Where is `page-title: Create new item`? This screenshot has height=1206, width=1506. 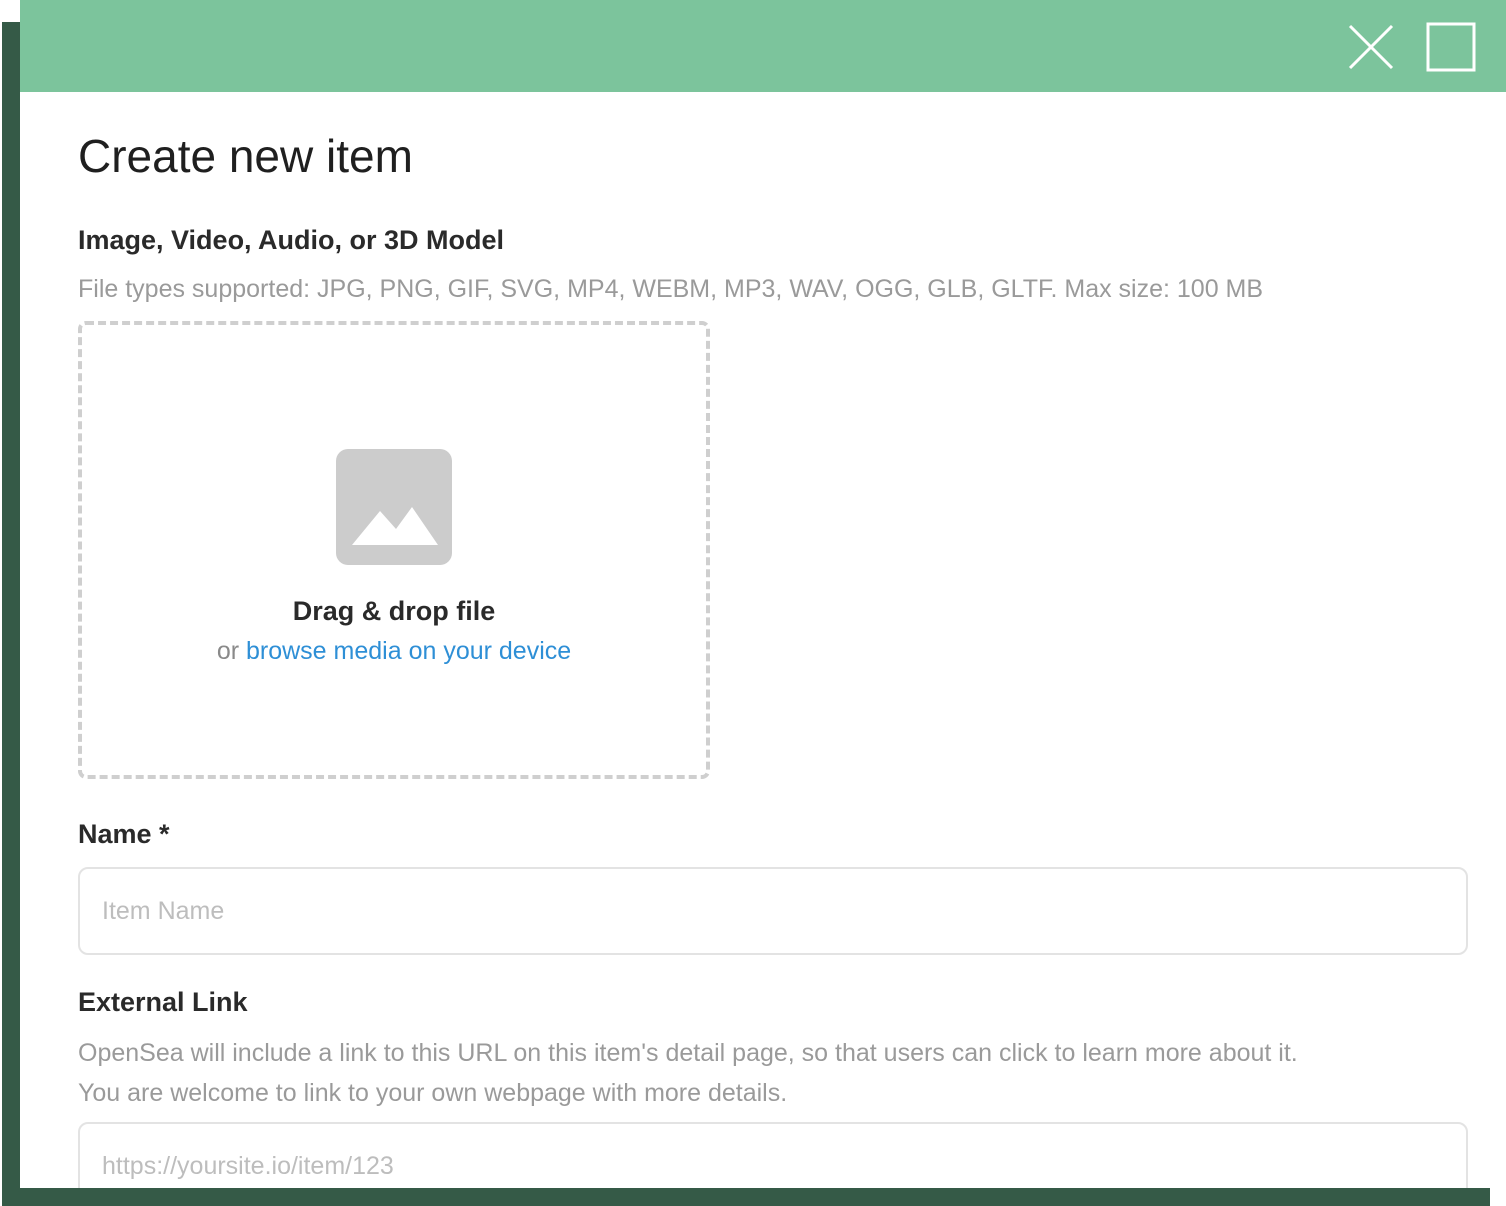
page-title: Create new item is located at coordinates (245, 156).